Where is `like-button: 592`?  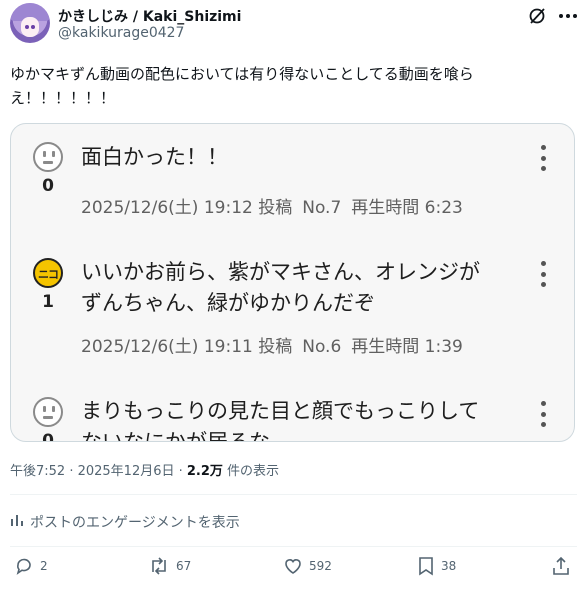
like-button: 592 is located at coordinates (307, 566).